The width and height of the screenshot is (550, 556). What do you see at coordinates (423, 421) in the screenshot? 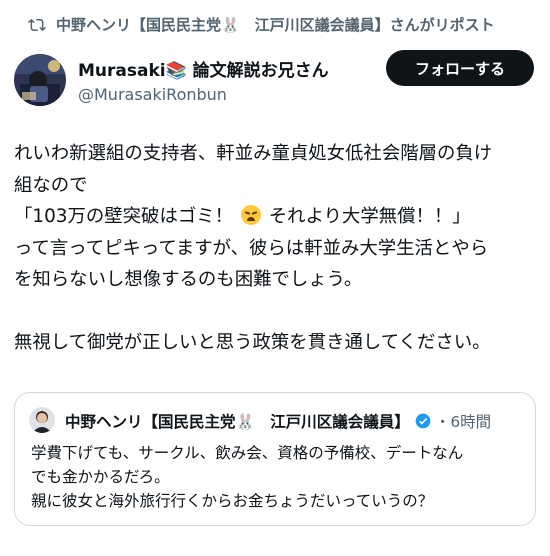
I see `verified-badge-icon` at bounding box center [423, 421].